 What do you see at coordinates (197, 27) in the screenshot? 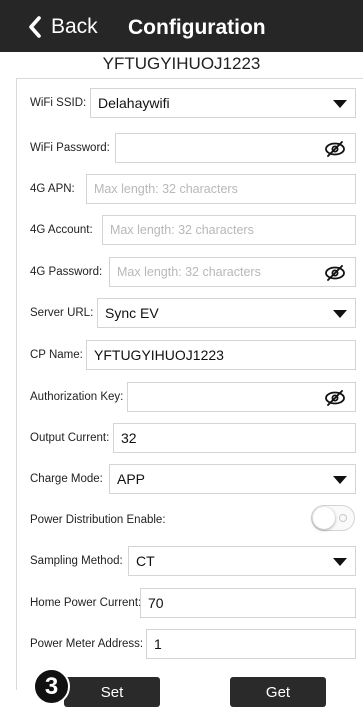
I see `page-title: Configuration` at bounding box center [197, 27].